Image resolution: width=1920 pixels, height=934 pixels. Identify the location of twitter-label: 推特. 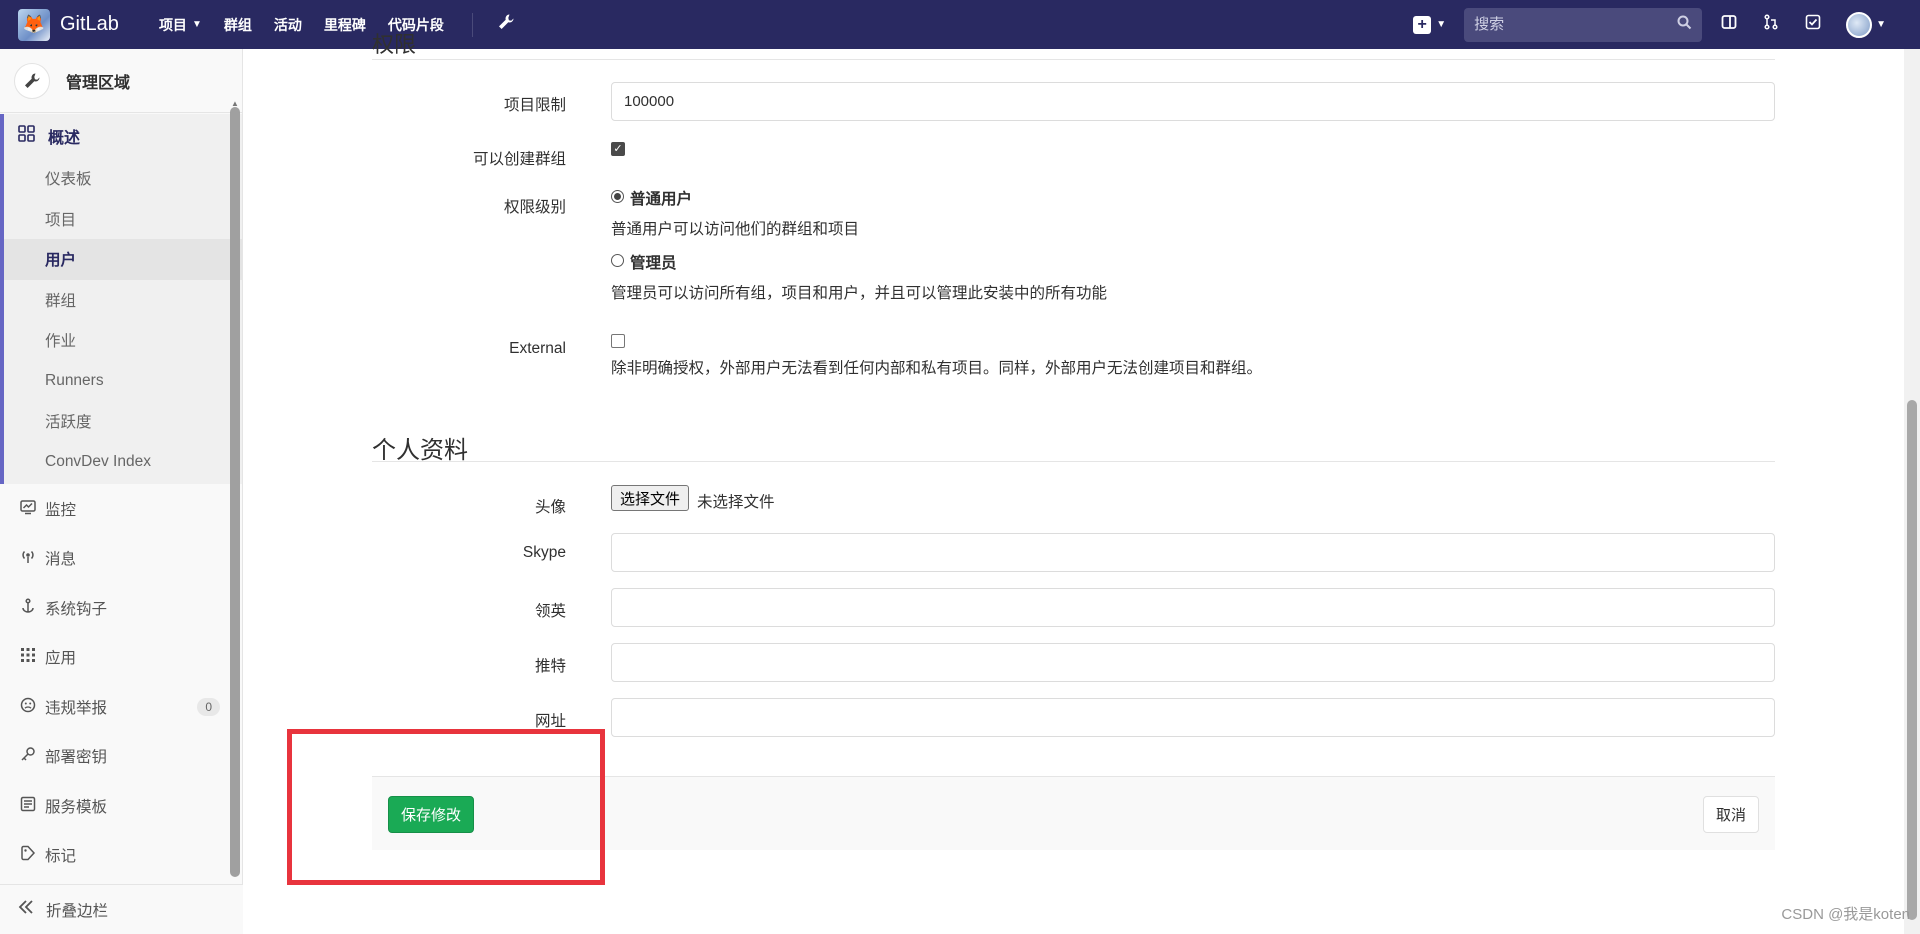
(550, 666).